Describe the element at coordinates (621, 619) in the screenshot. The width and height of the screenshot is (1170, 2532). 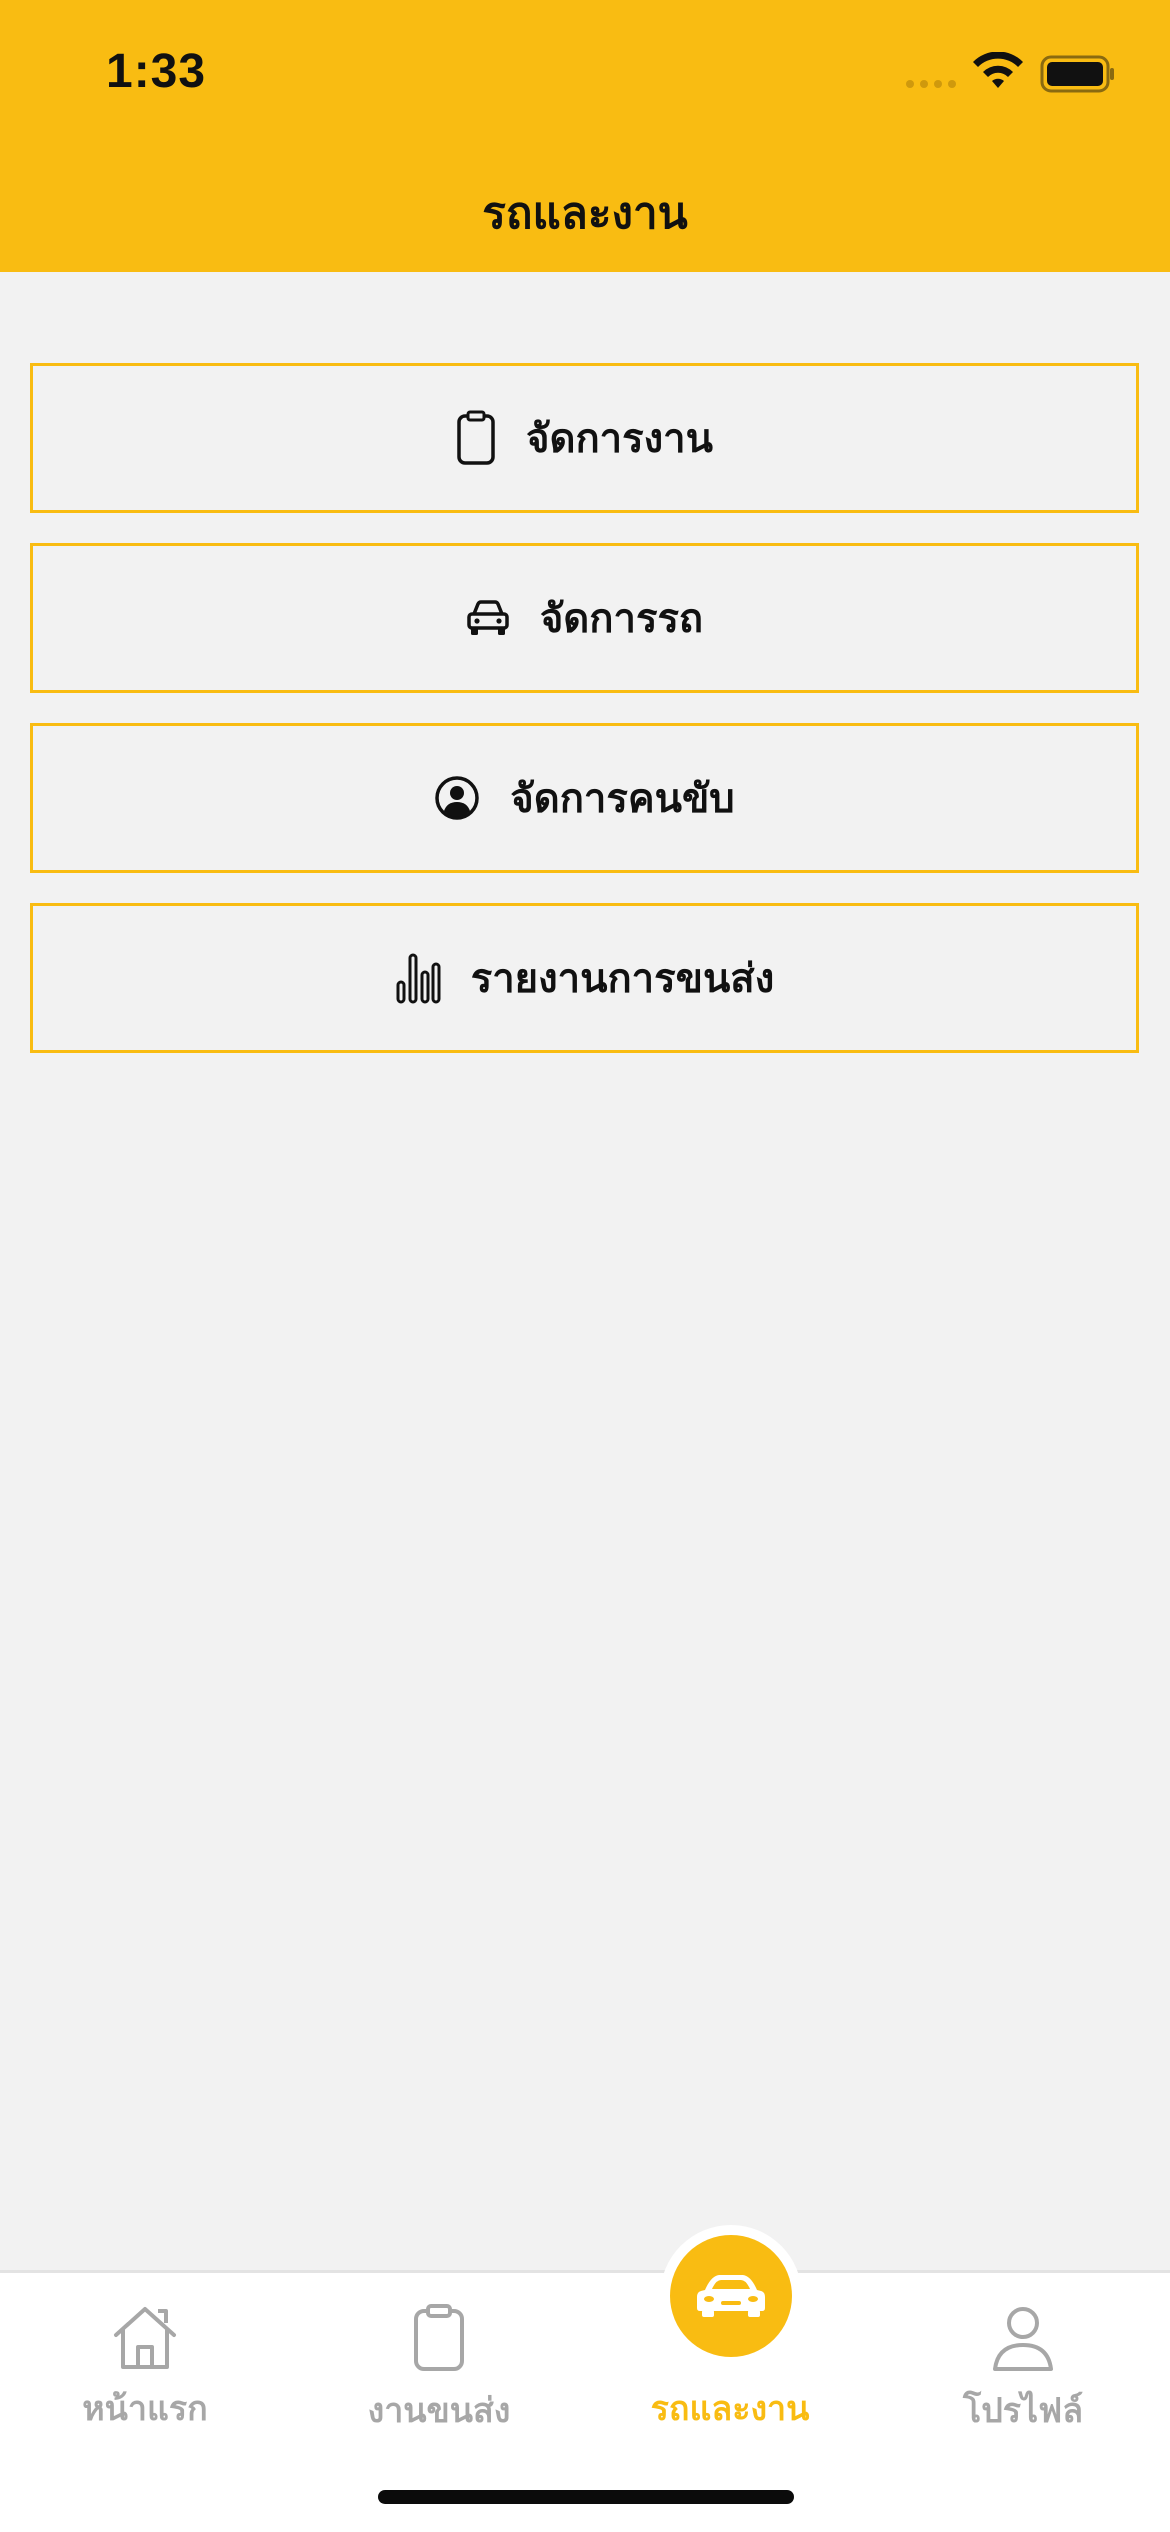
I see `menu-item-label: จัดการรถ` at that location.